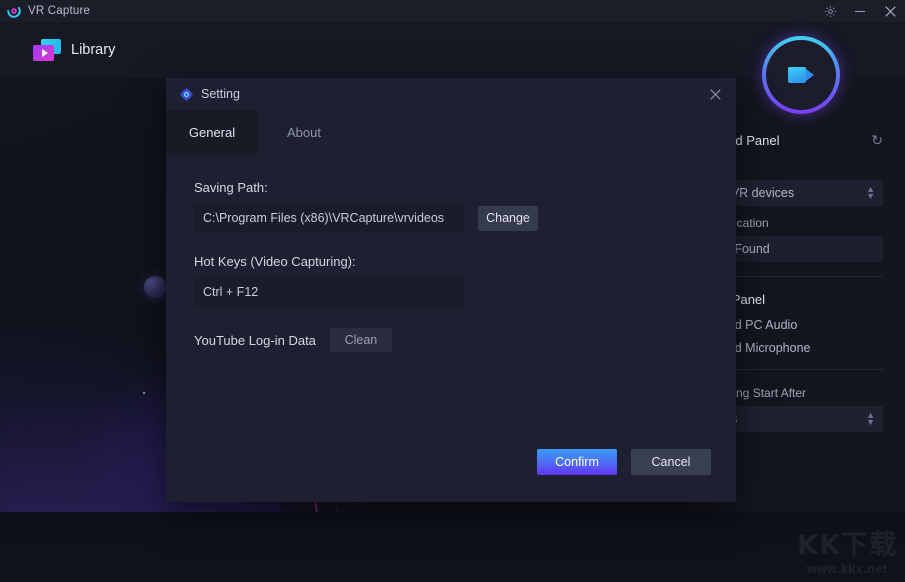 The image size is (905, 582). What do you see at coordinates (877, 140) in the screenshot?
I see `refresh-icon: ↻` at bounding box center [877, 140].